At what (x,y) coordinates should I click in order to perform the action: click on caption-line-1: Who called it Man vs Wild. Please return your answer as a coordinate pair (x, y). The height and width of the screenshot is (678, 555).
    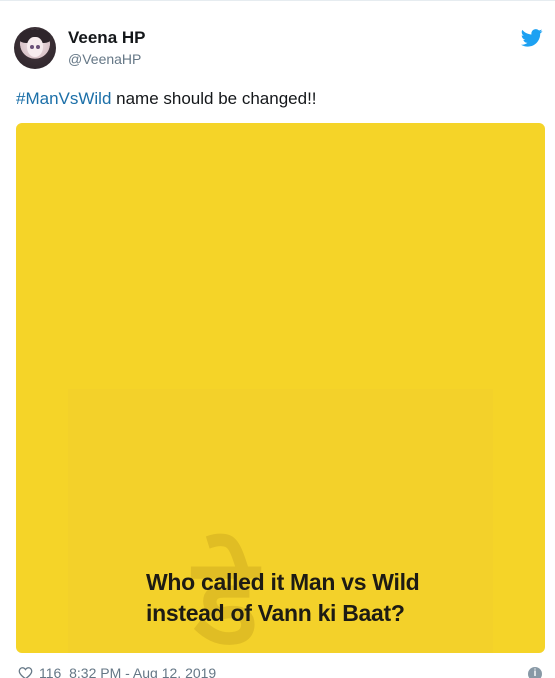
    Looking at the image, I should click on (283, 582).